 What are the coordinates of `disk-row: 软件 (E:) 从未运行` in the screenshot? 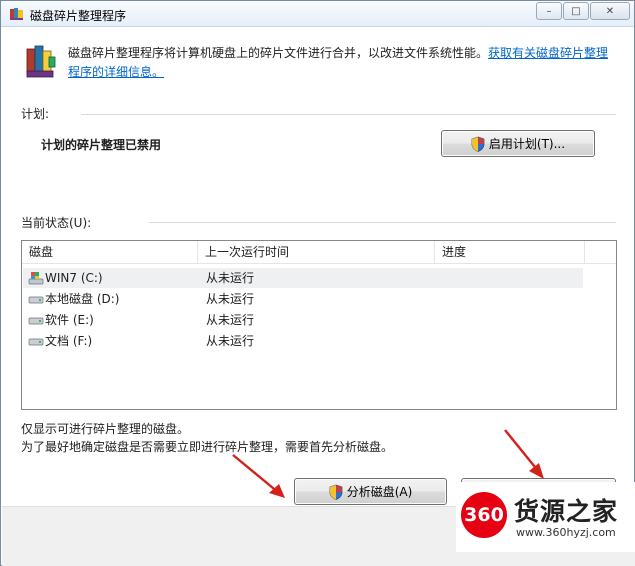 It's located at (303, 320).